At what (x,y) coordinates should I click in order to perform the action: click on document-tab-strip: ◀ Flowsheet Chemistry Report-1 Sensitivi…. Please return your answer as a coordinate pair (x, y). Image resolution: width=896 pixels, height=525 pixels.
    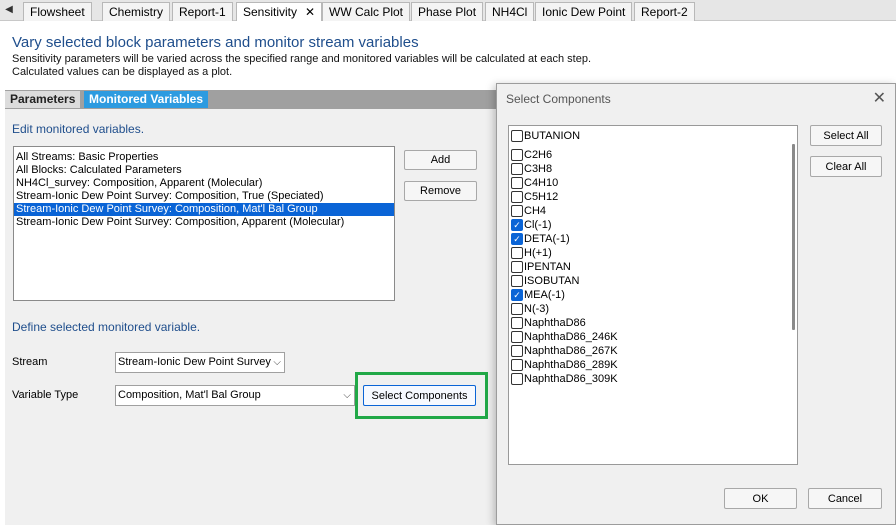
    Looking at the image, I should click on (448, 11).